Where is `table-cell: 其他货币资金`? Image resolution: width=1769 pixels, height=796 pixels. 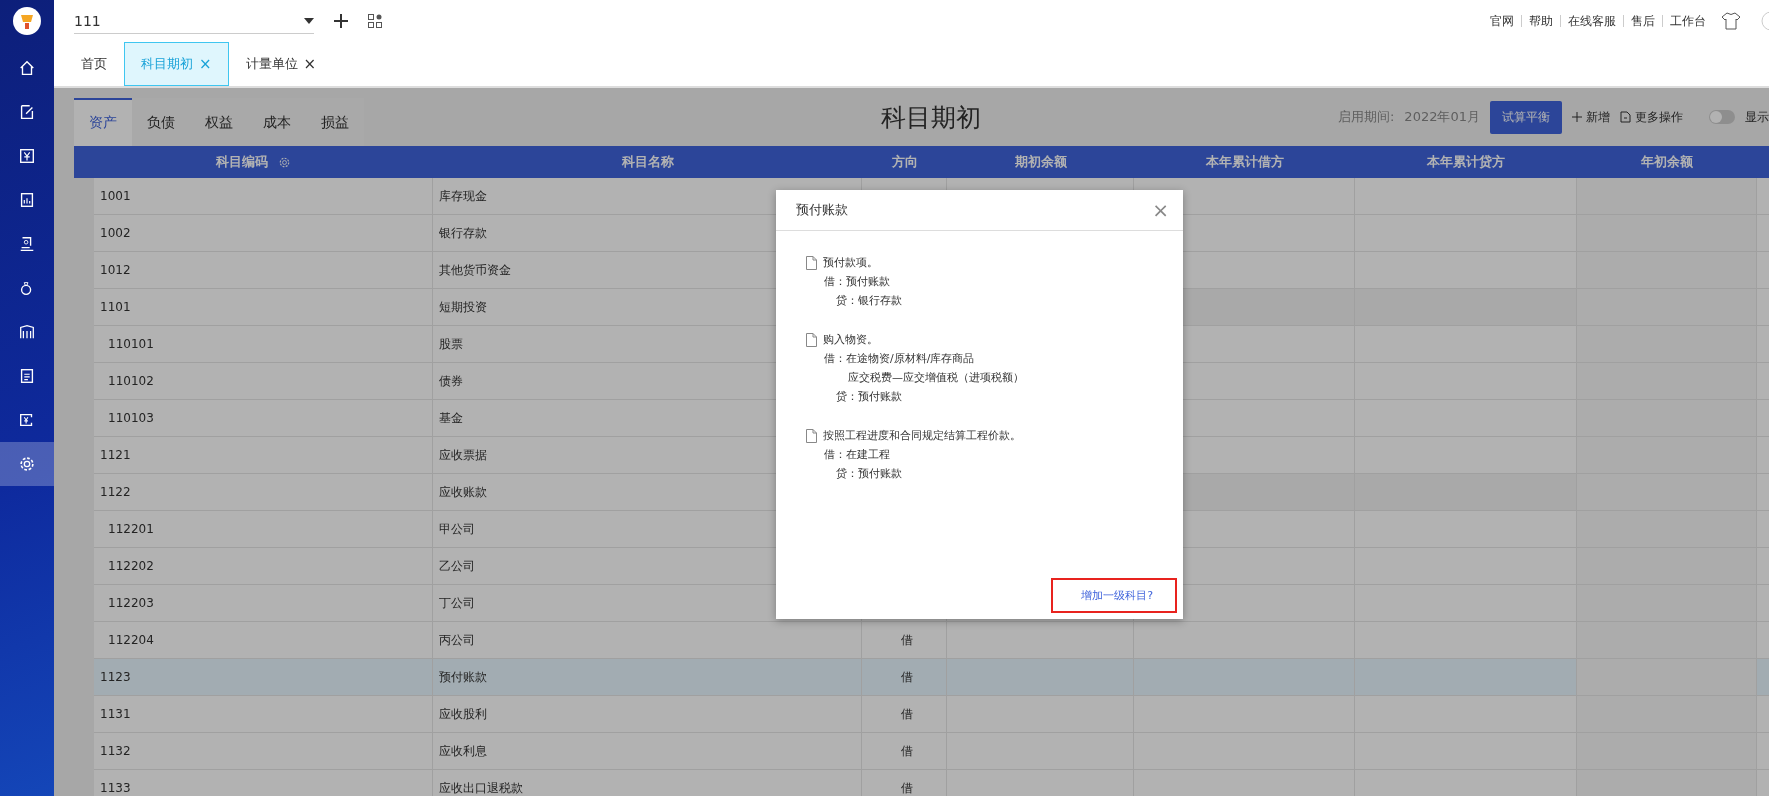 table-cell: 其他货币资金 is located at coordinates (475, 270).